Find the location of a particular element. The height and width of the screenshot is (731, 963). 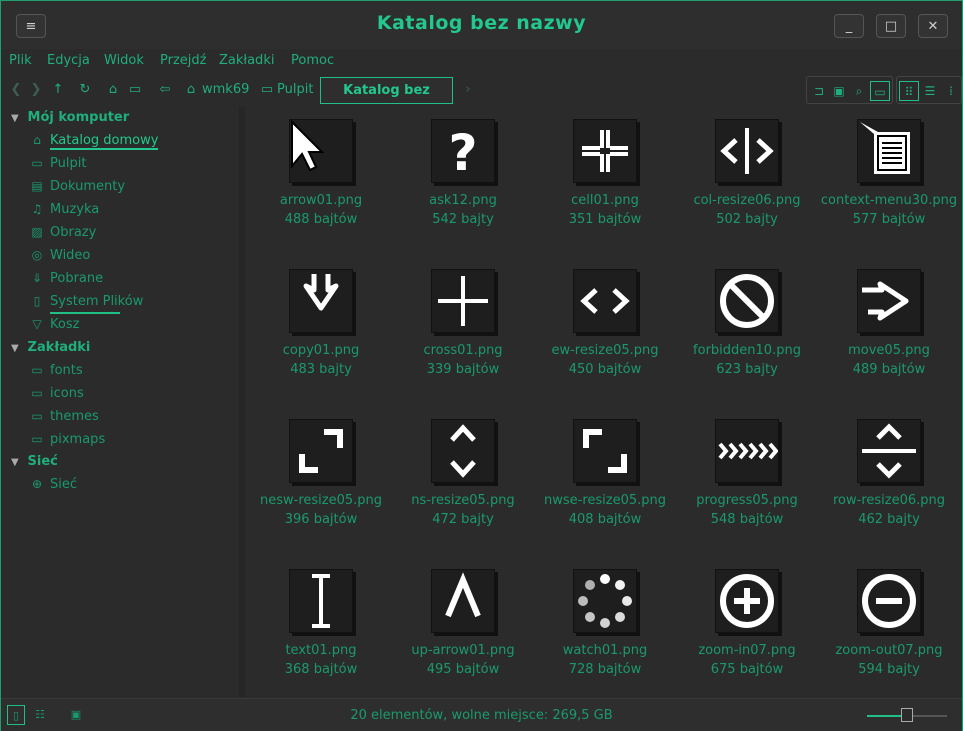

sidebar-item-pixmaps: ▭ pixmaps is located at coordinates (67, 442).